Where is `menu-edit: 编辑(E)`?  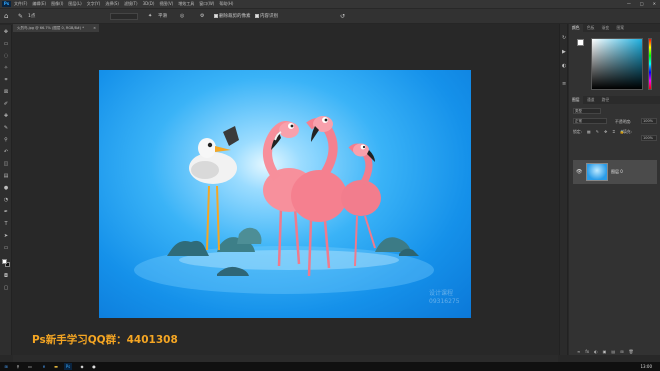 menu-edit: 编辑(E) is located at coordinates (39, 4).